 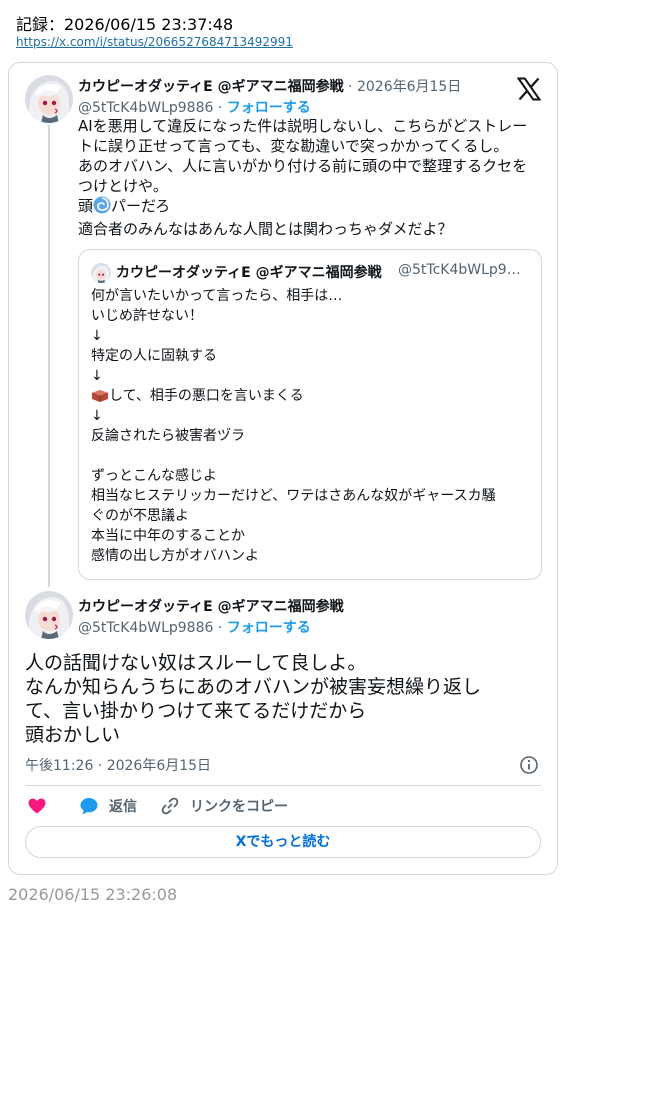 I want to click on quote-text-line: 反論されたら被害者ヅラ, so click(x=168, y=436).